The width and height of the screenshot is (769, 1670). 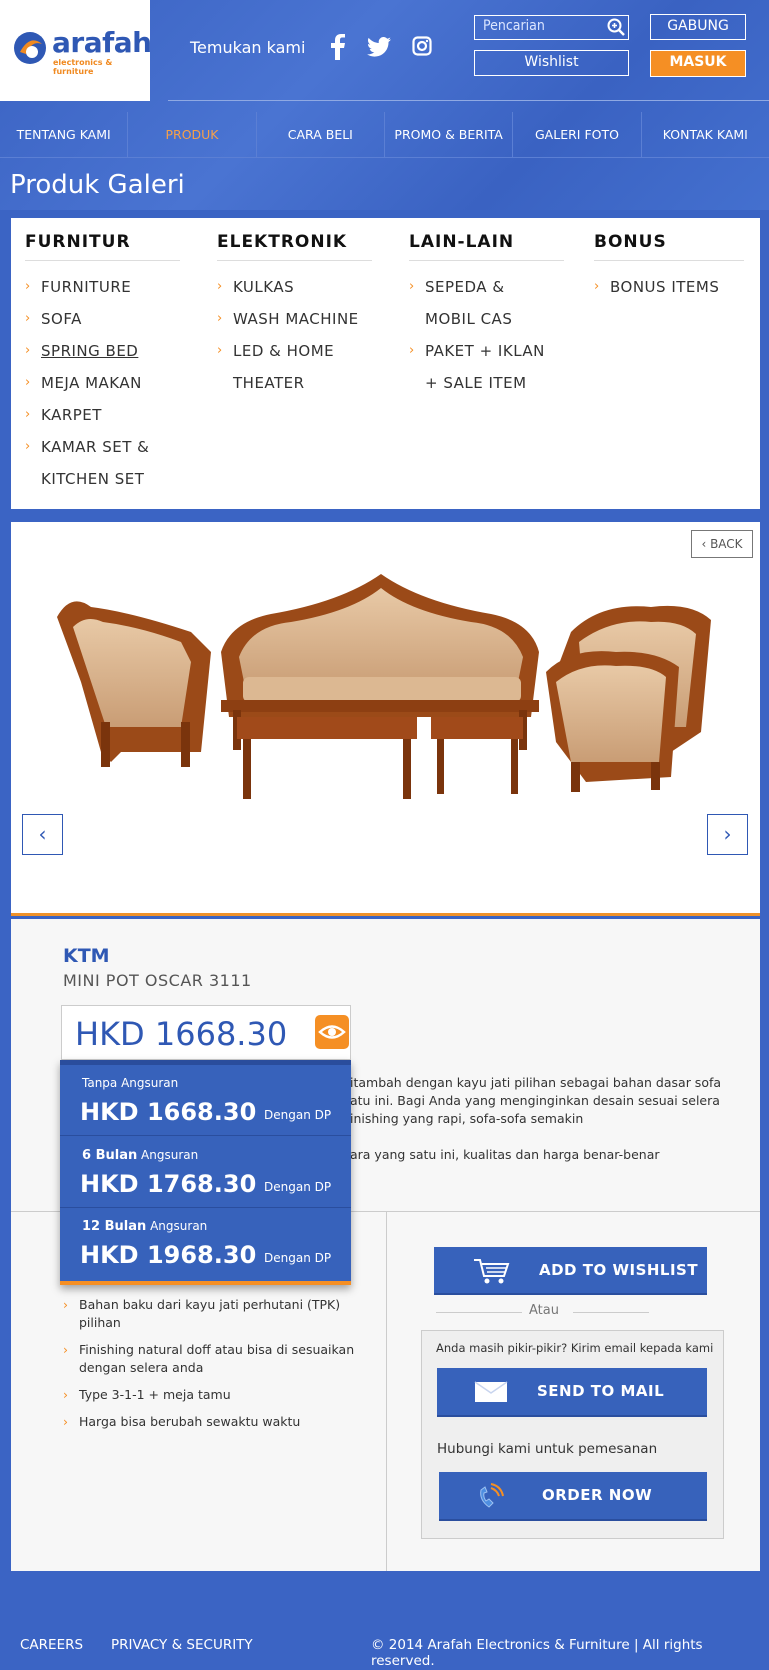 I want to click on careers-link: CAREERS, so click(x=51, y=1645).